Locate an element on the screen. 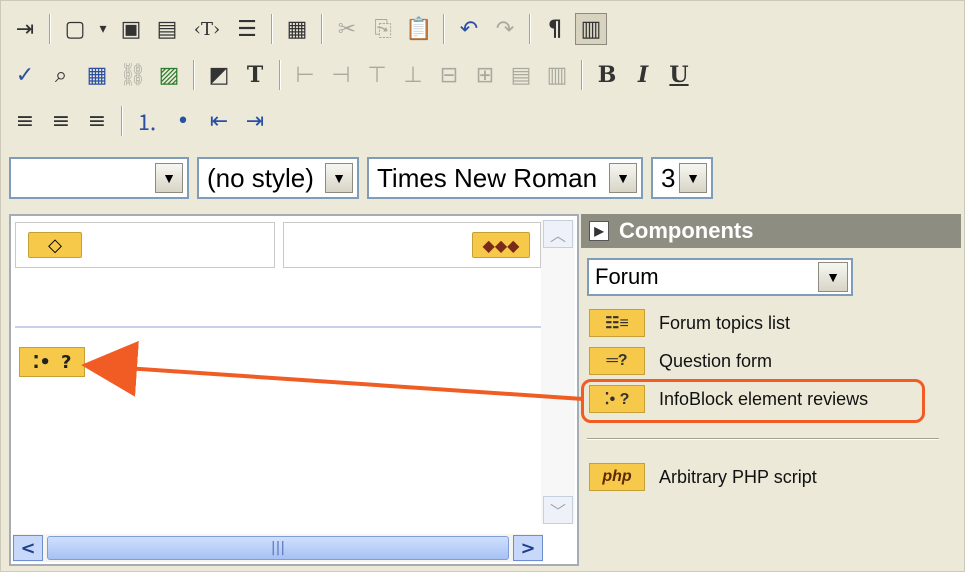 The width and height of the screenshot is (965, 573). cut-icon: ✂ is located at coordinates (347, 29).